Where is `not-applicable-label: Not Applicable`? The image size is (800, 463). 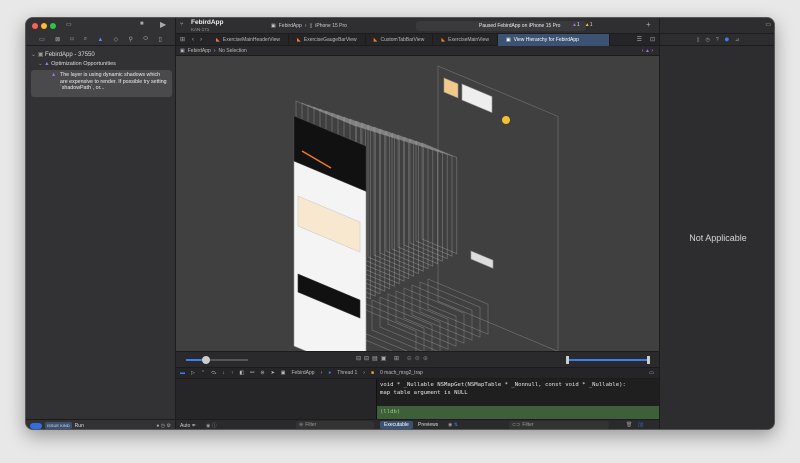 not-applicable-label: Not Applicable is located at coordinates (718, 238).